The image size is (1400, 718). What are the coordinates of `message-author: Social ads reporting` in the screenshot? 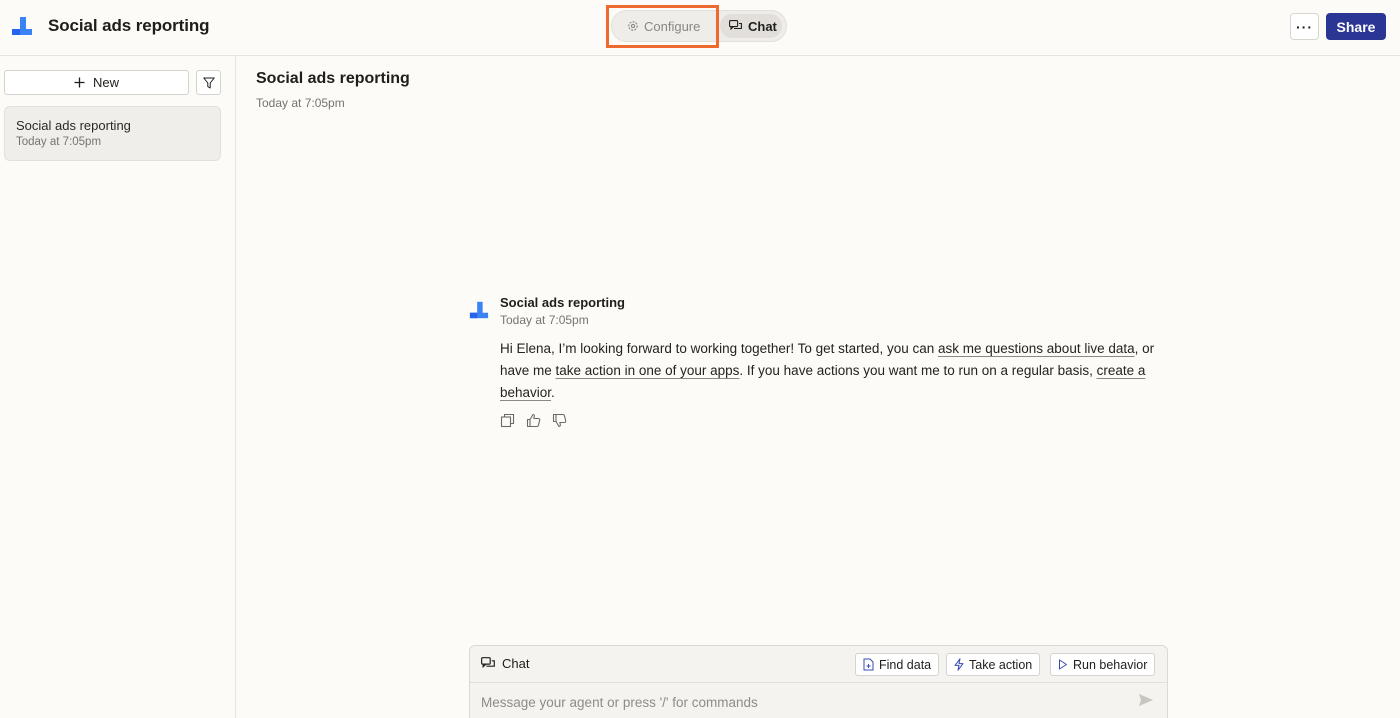 It's located at (562, 302).